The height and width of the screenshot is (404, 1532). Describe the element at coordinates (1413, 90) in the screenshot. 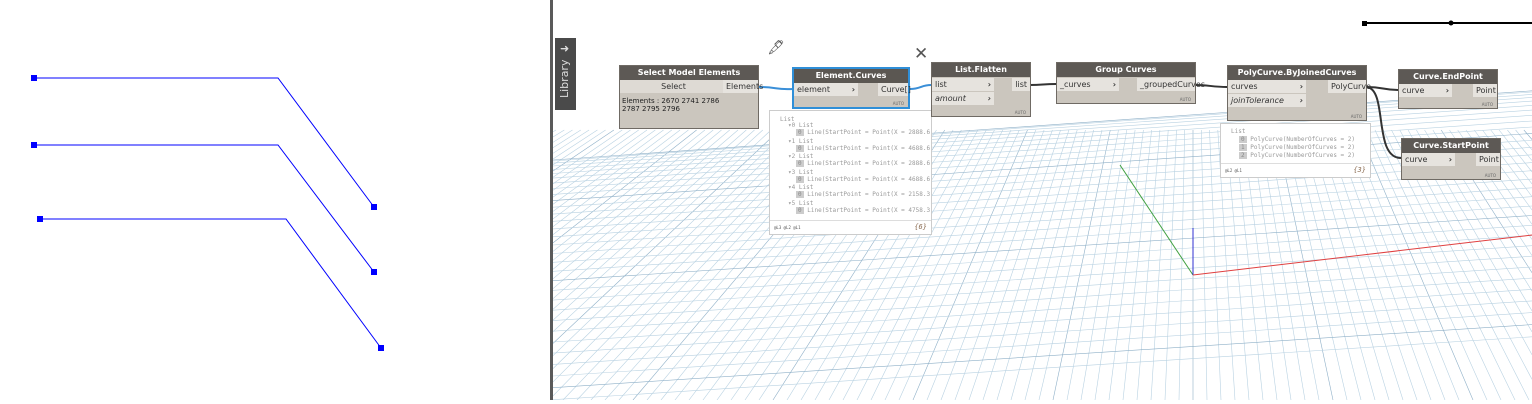

I see `port-label: curve` at that location.